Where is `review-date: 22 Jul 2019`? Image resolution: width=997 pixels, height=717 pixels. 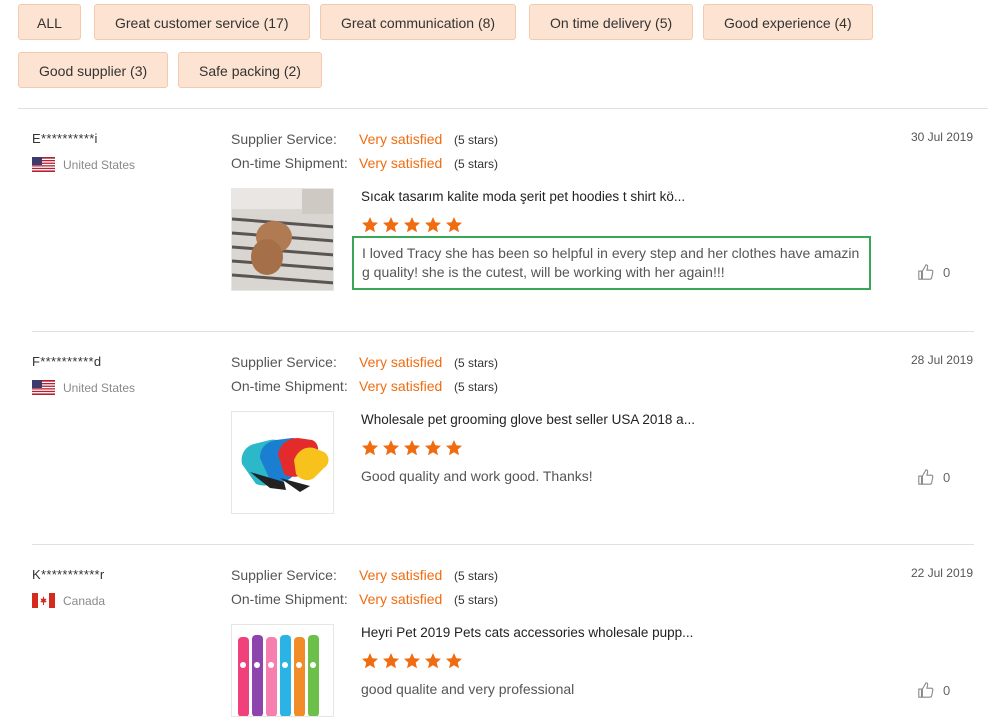 review-date: 22 Jul 2019 is located at coordinates (941, 573).